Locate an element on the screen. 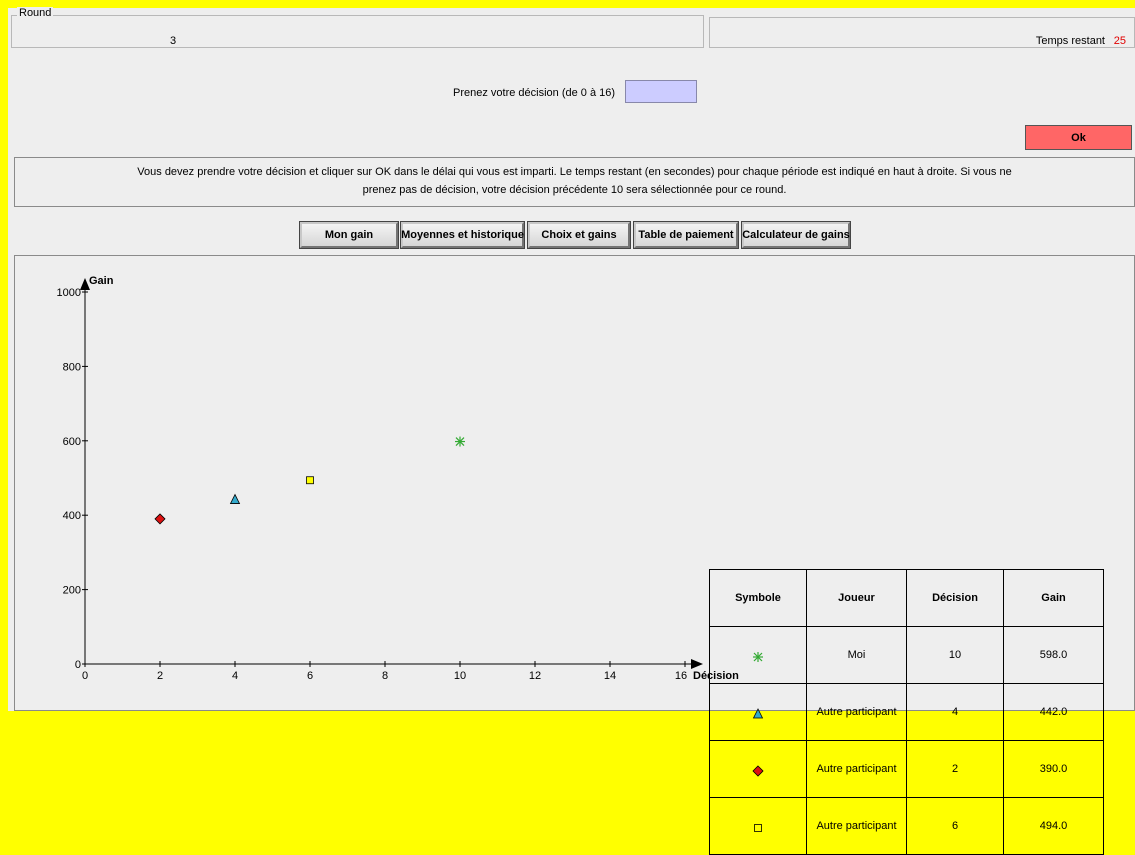 The image size is (1135, 855). data-point-triangle is located at coordinates (235, 498).